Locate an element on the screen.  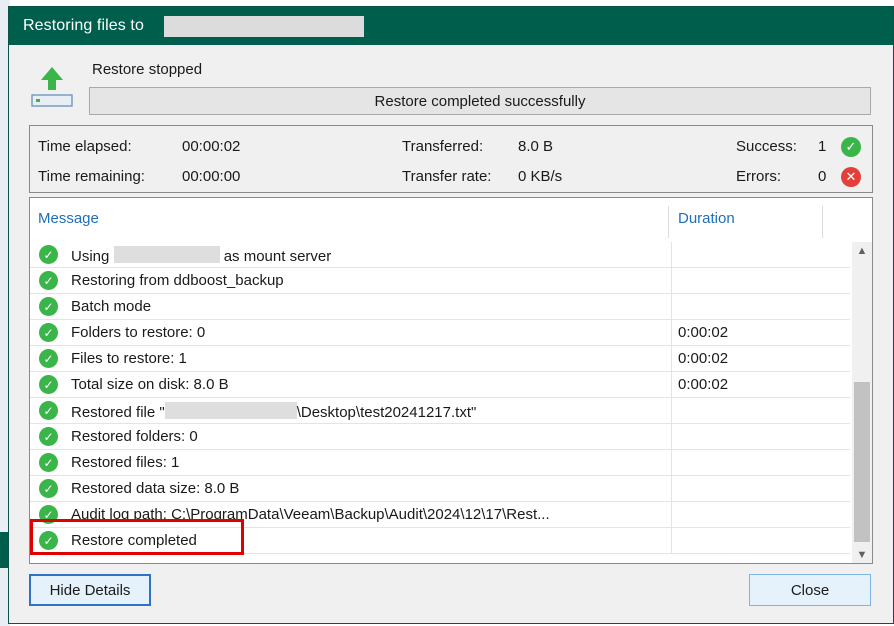
status-title: Restore stopped is located at coordinates (147, 69).